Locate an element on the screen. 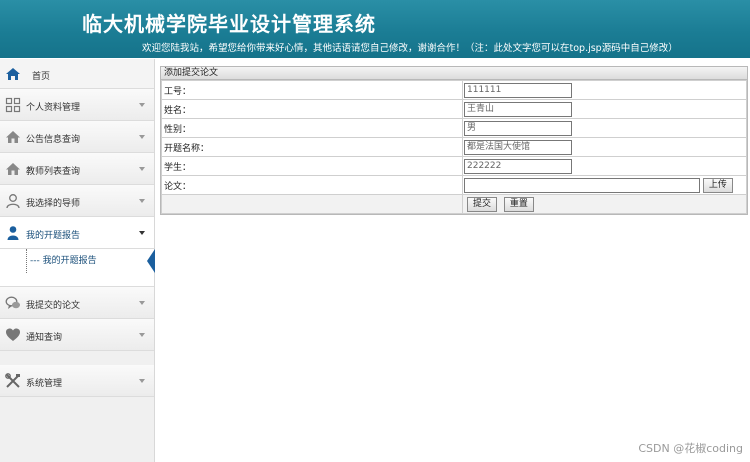  sidebar-item-proposal: 我的开题报告 is located at coordinates (77, 233).